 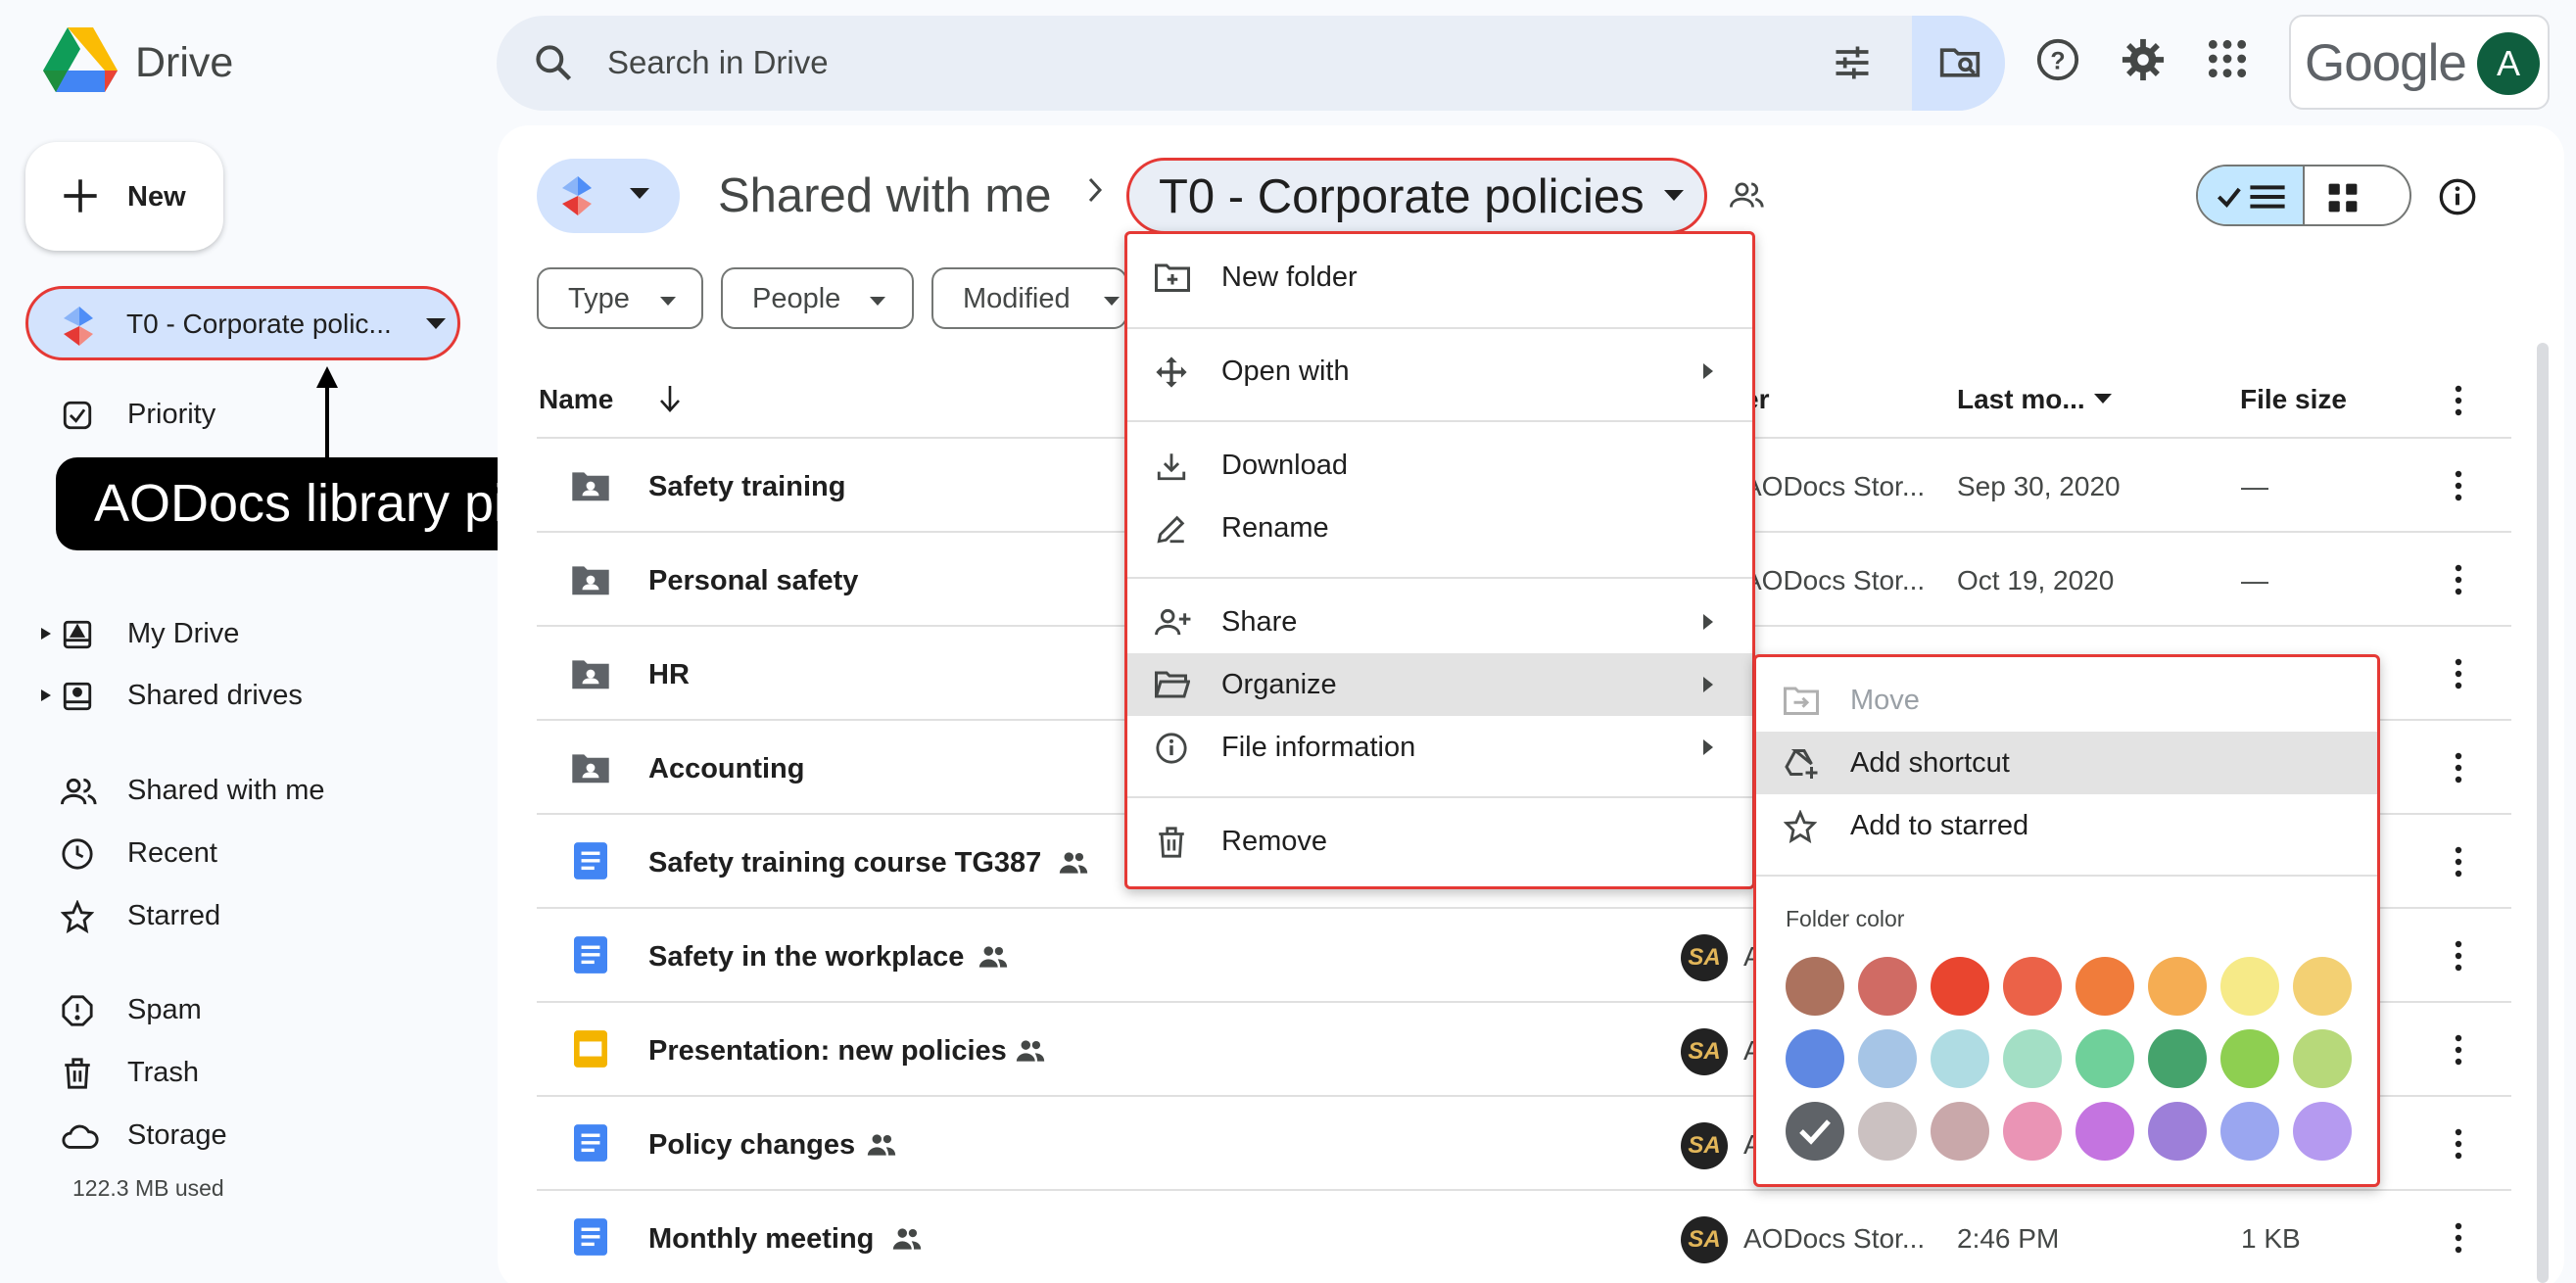 I want to click on sidebar-item-shared-with-me: Shared with me, so click(x=243, y=790).